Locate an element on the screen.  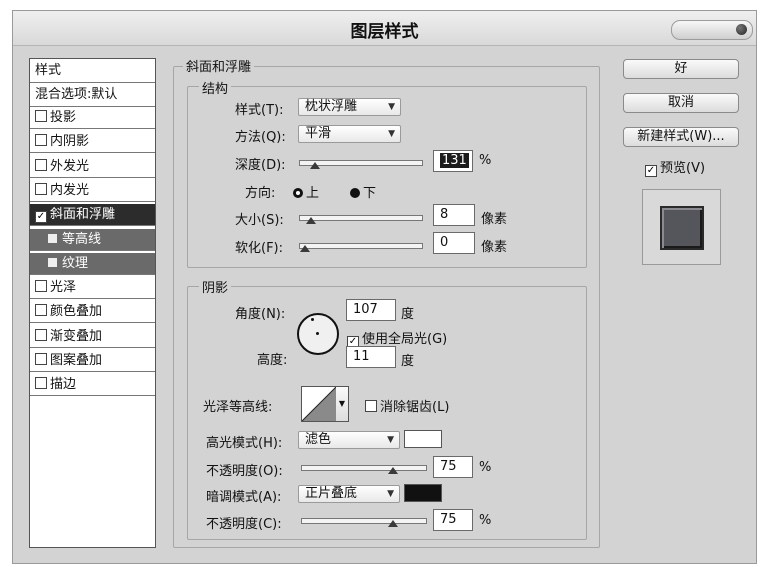
dial-center-icon is located at coordinates (317, 333).